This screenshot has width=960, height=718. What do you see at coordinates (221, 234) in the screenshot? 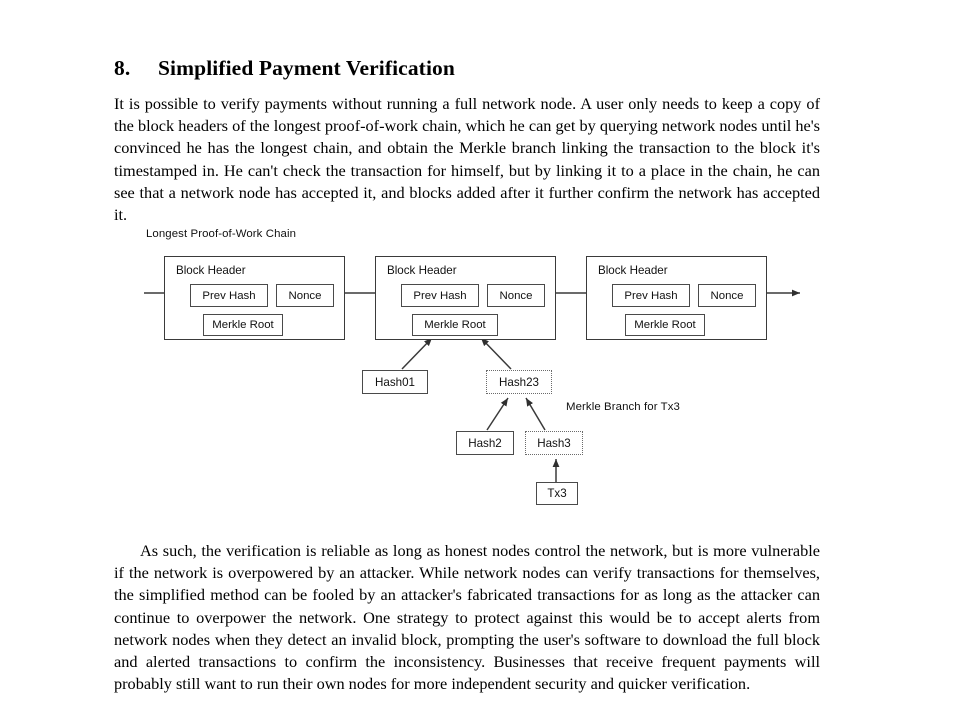
I see `chain-label: Longest Proof-of-Work Chain` at bounding box center [221, 234].